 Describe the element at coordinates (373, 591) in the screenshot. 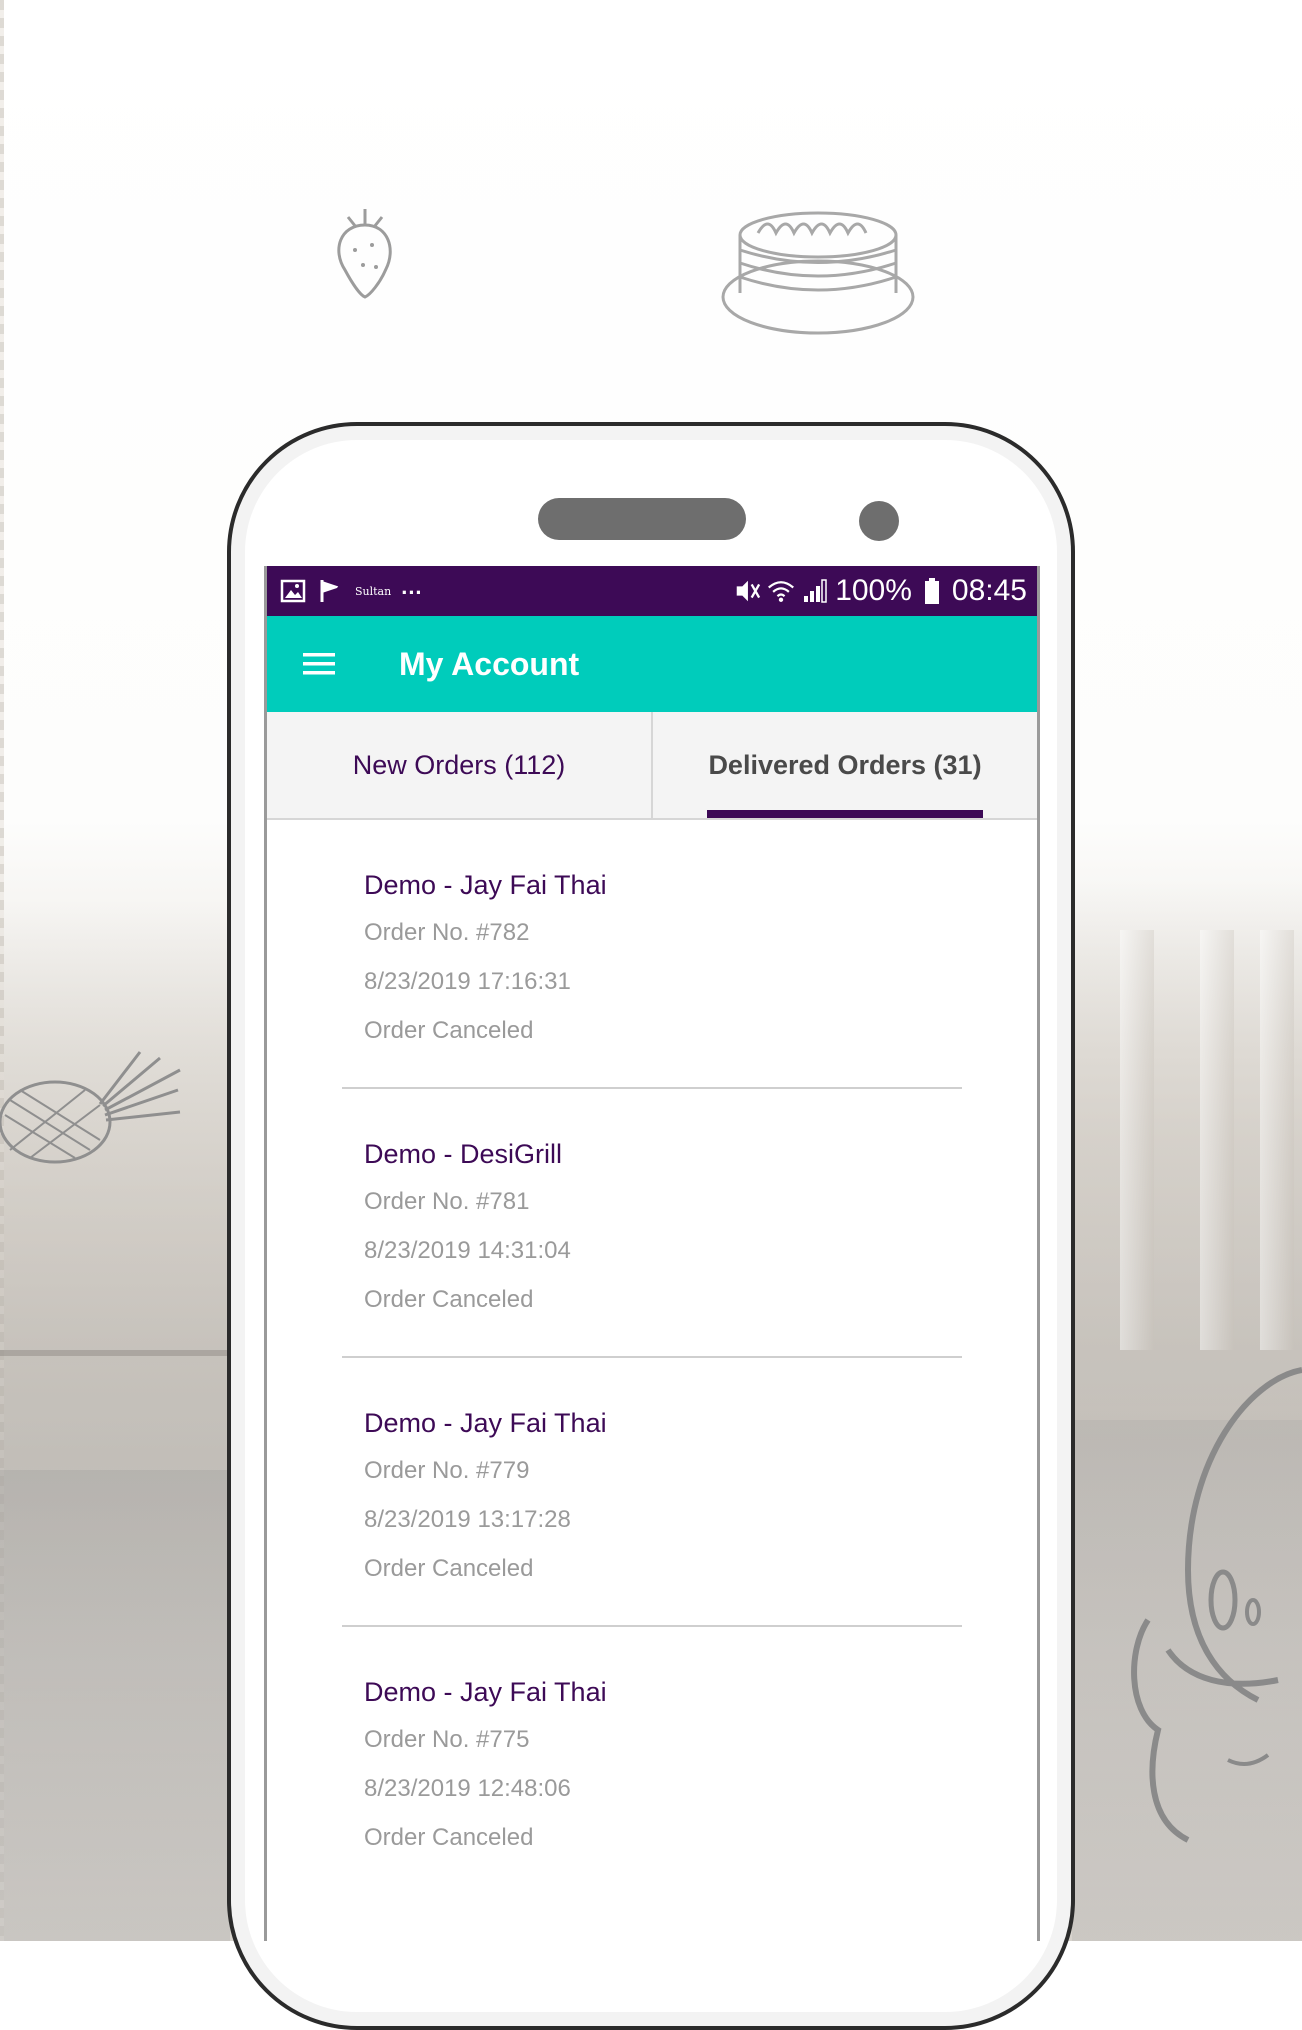

I see `brand-icon: Sultan` at that location.